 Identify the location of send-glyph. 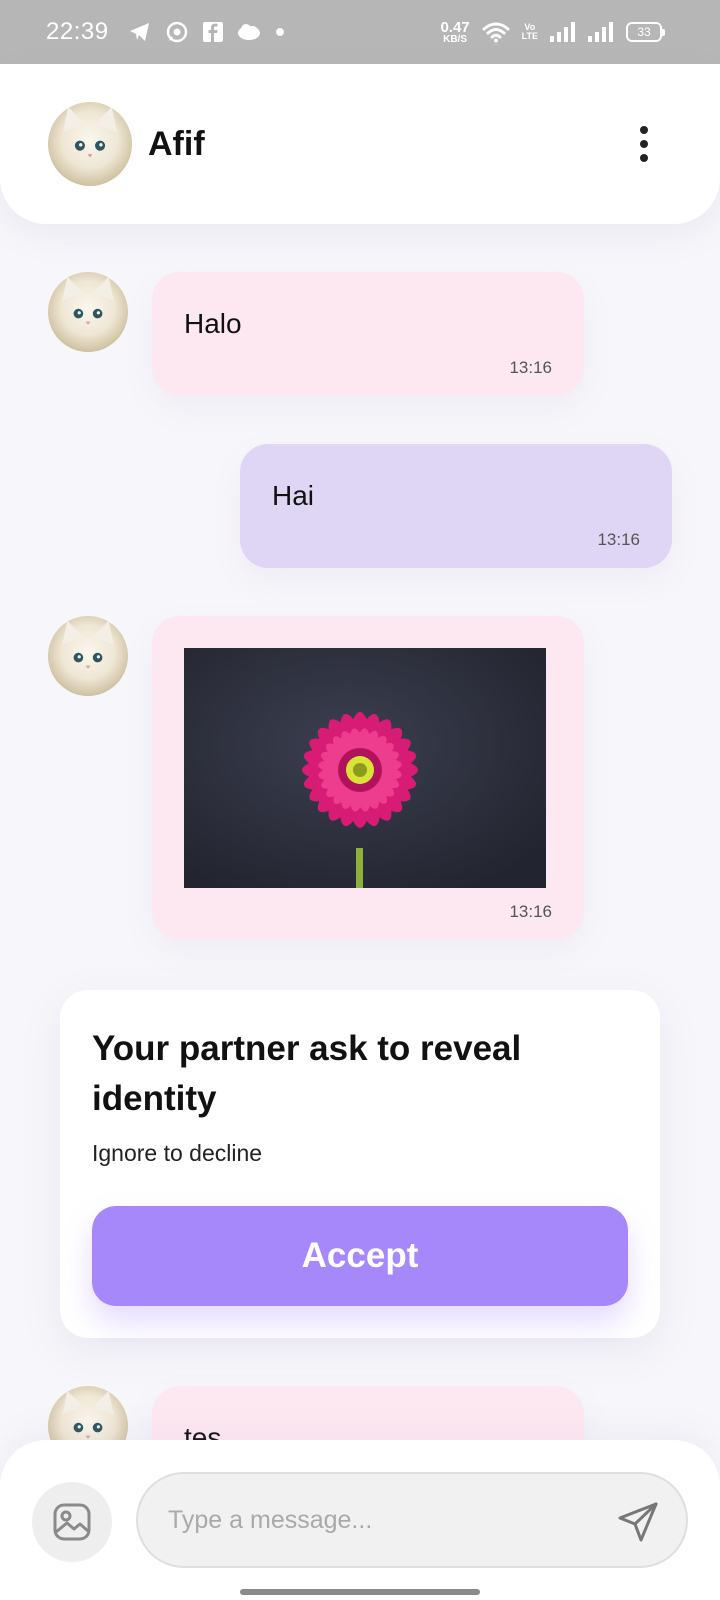
(638, 1522).